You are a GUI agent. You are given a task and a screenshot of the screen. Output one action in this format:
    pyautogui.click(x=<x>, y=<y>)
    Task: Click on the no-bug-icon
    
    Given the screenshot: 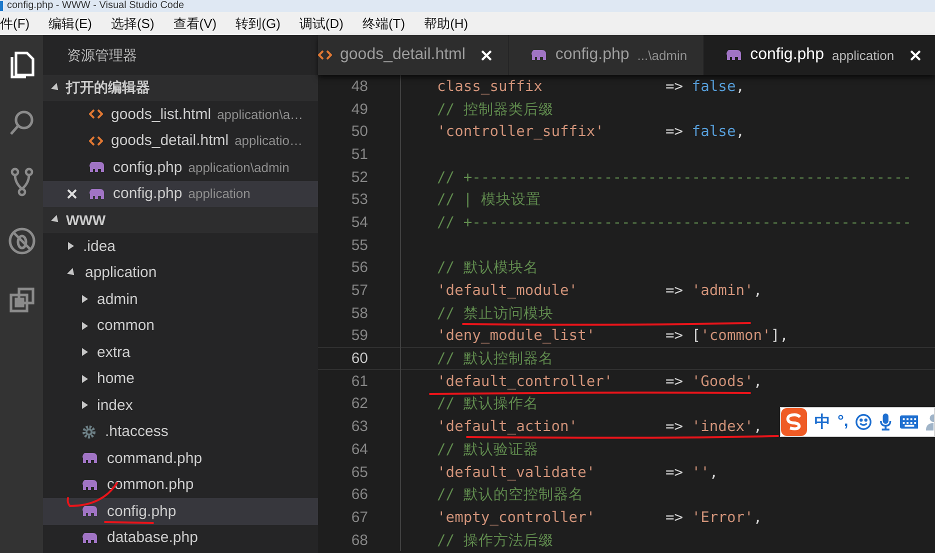 What is the action you would take?
    pyautogui.click(x=21, y=241)
    